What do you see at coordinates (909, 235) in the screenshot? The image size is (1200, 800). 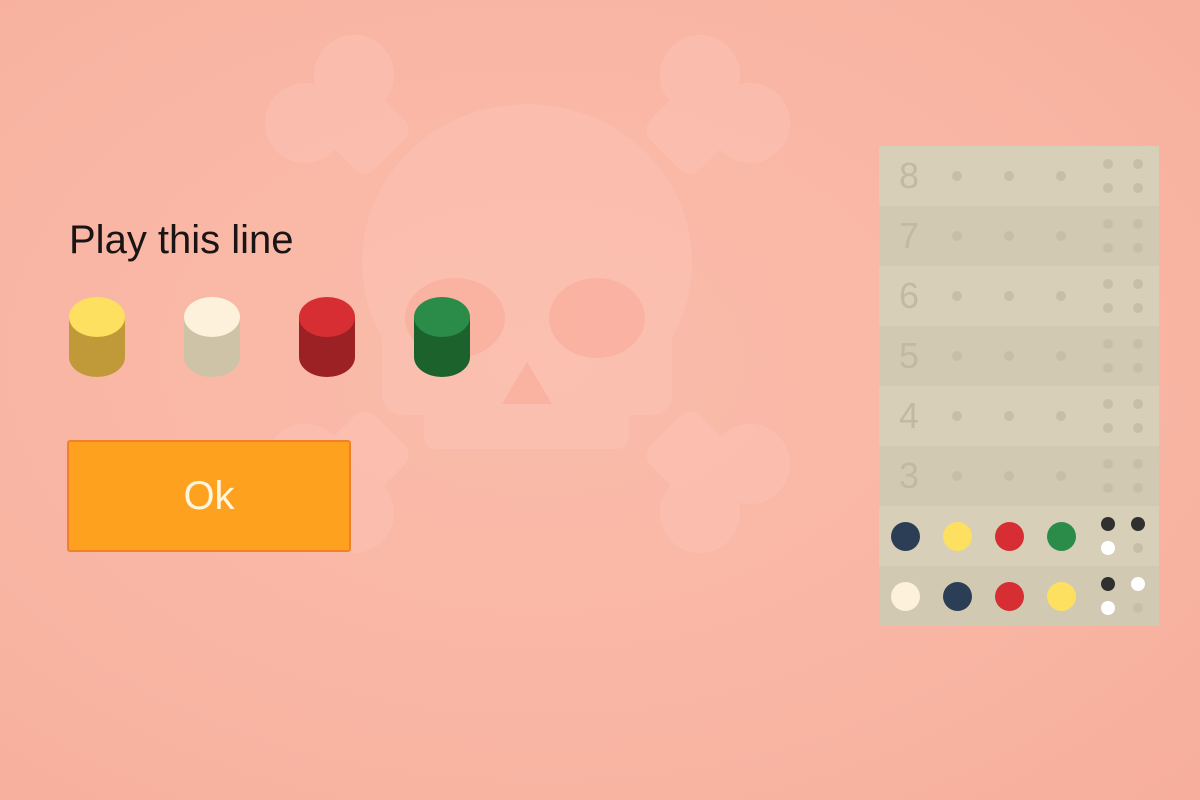 I see `row-number: 7` at bounding box center [909, 235].